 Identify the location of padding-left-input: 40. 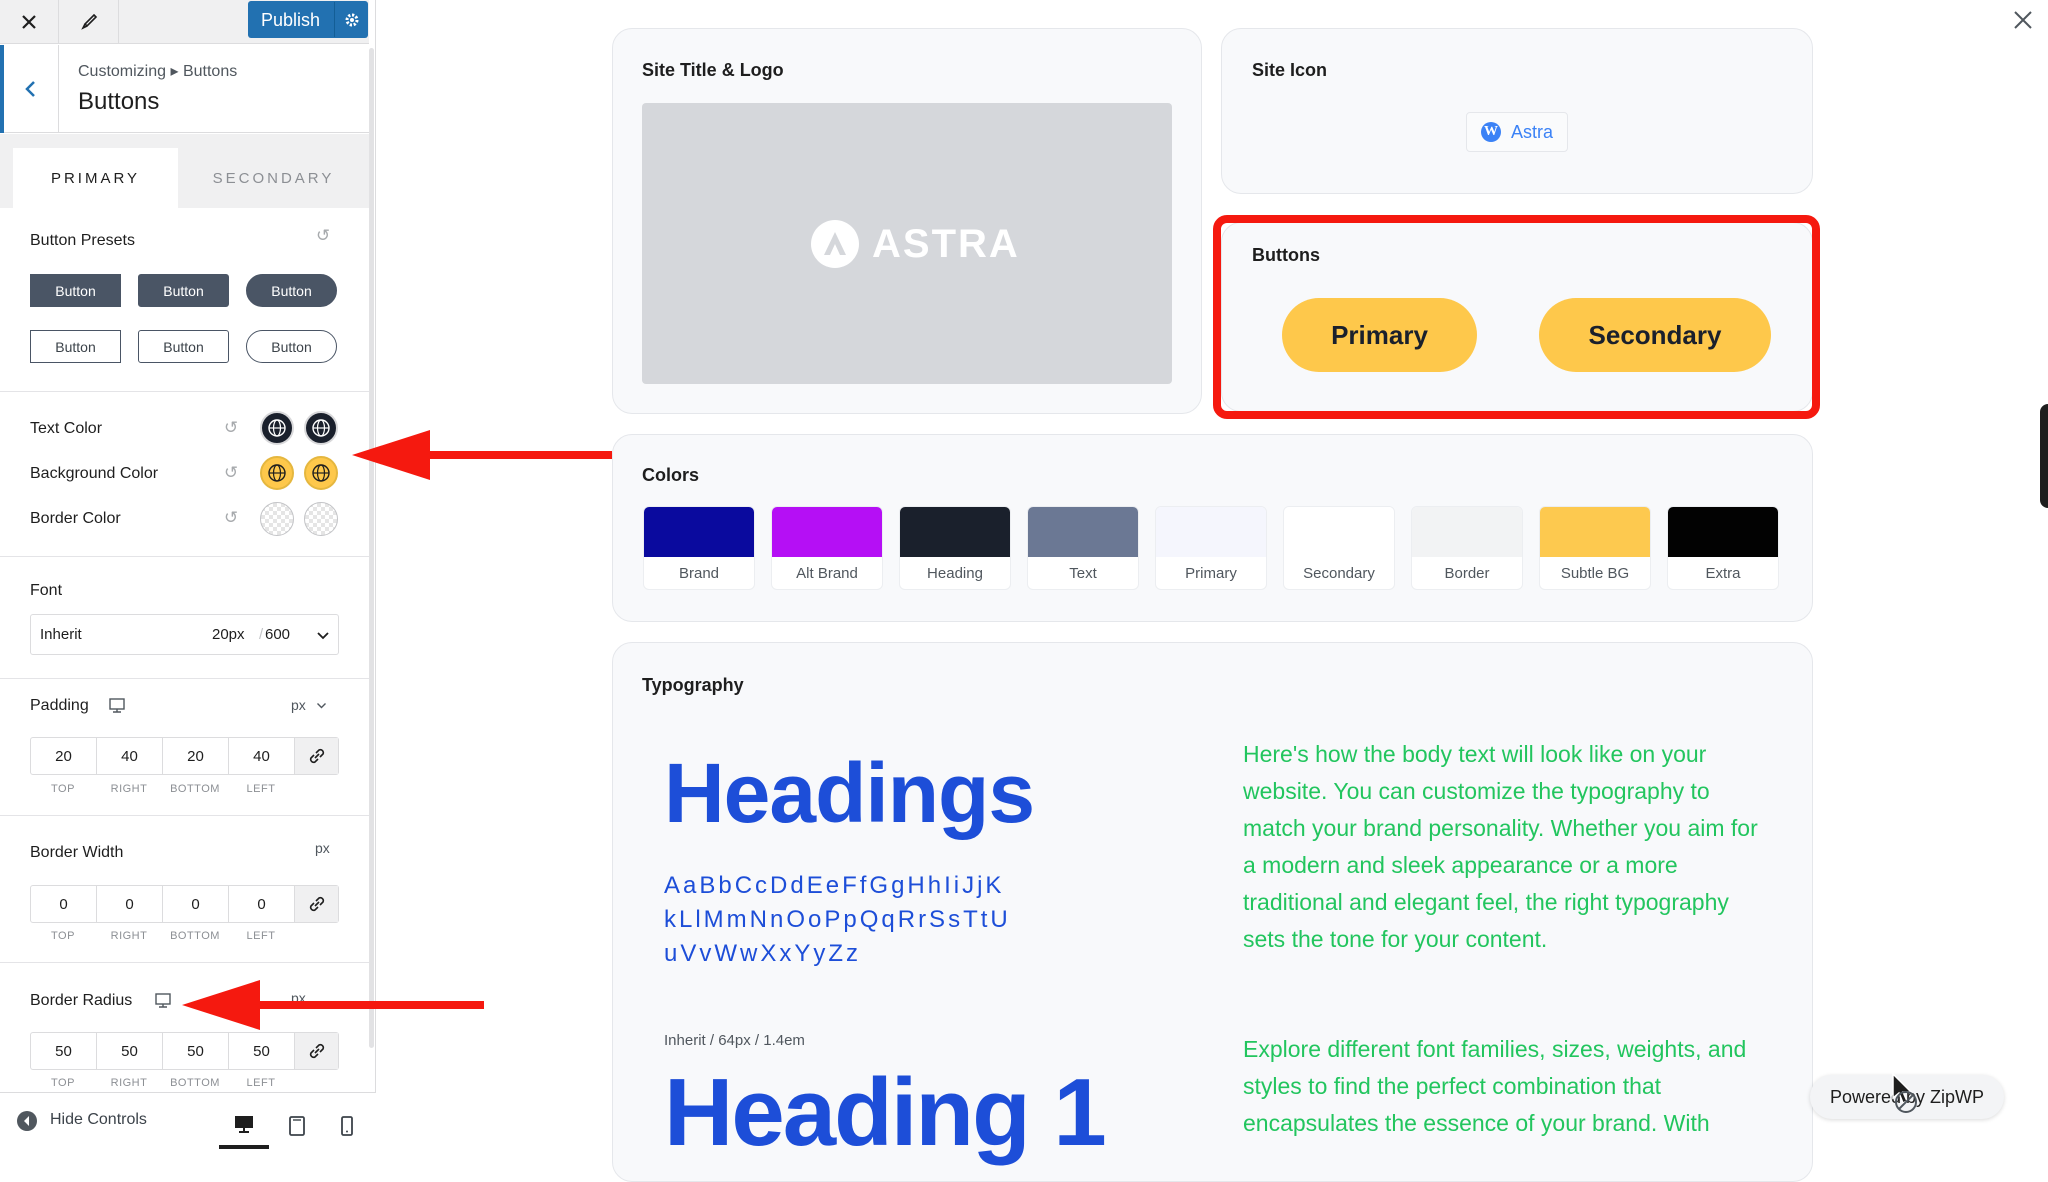
(262, 756).